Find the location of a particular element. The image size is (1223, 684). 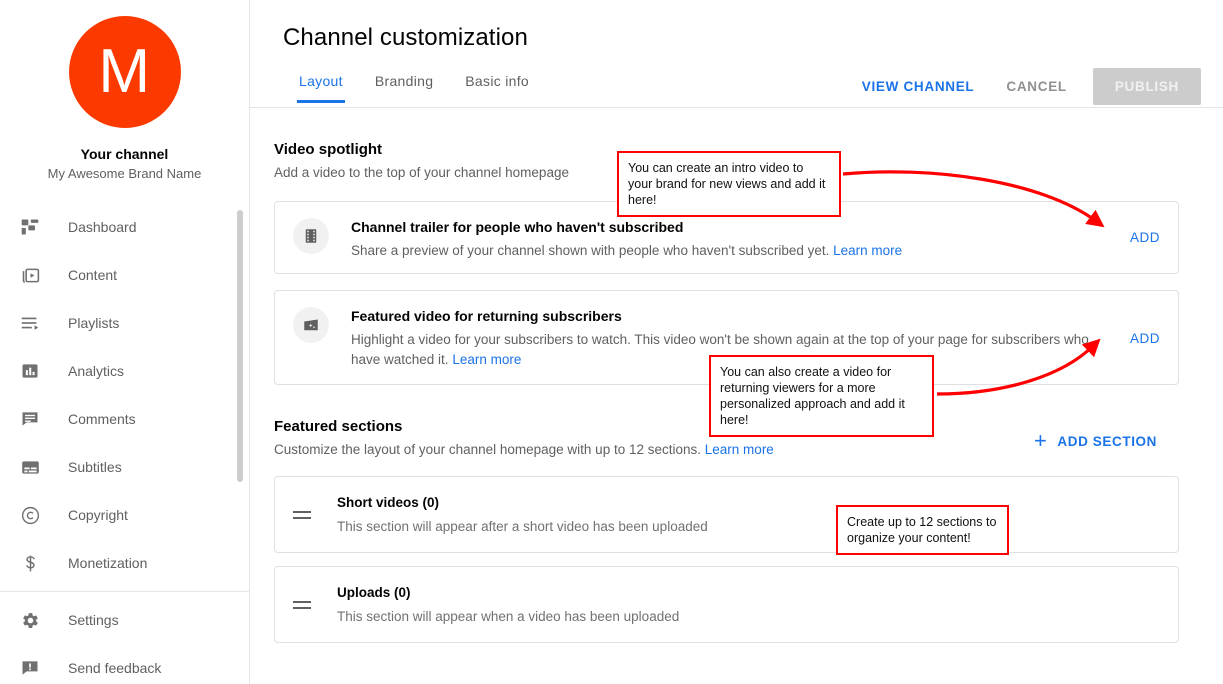

analytics-icon is located at coordinates (30, 371).